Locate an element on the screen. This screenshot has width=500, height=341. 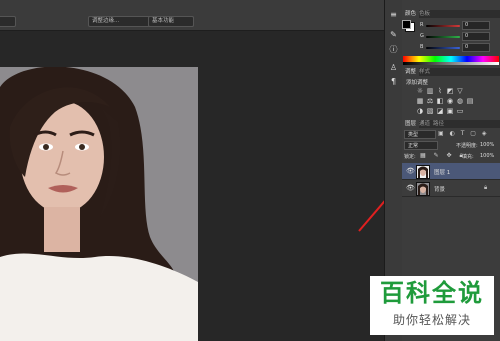
invert-icon: ◑ is located at coordinates (420, 111).